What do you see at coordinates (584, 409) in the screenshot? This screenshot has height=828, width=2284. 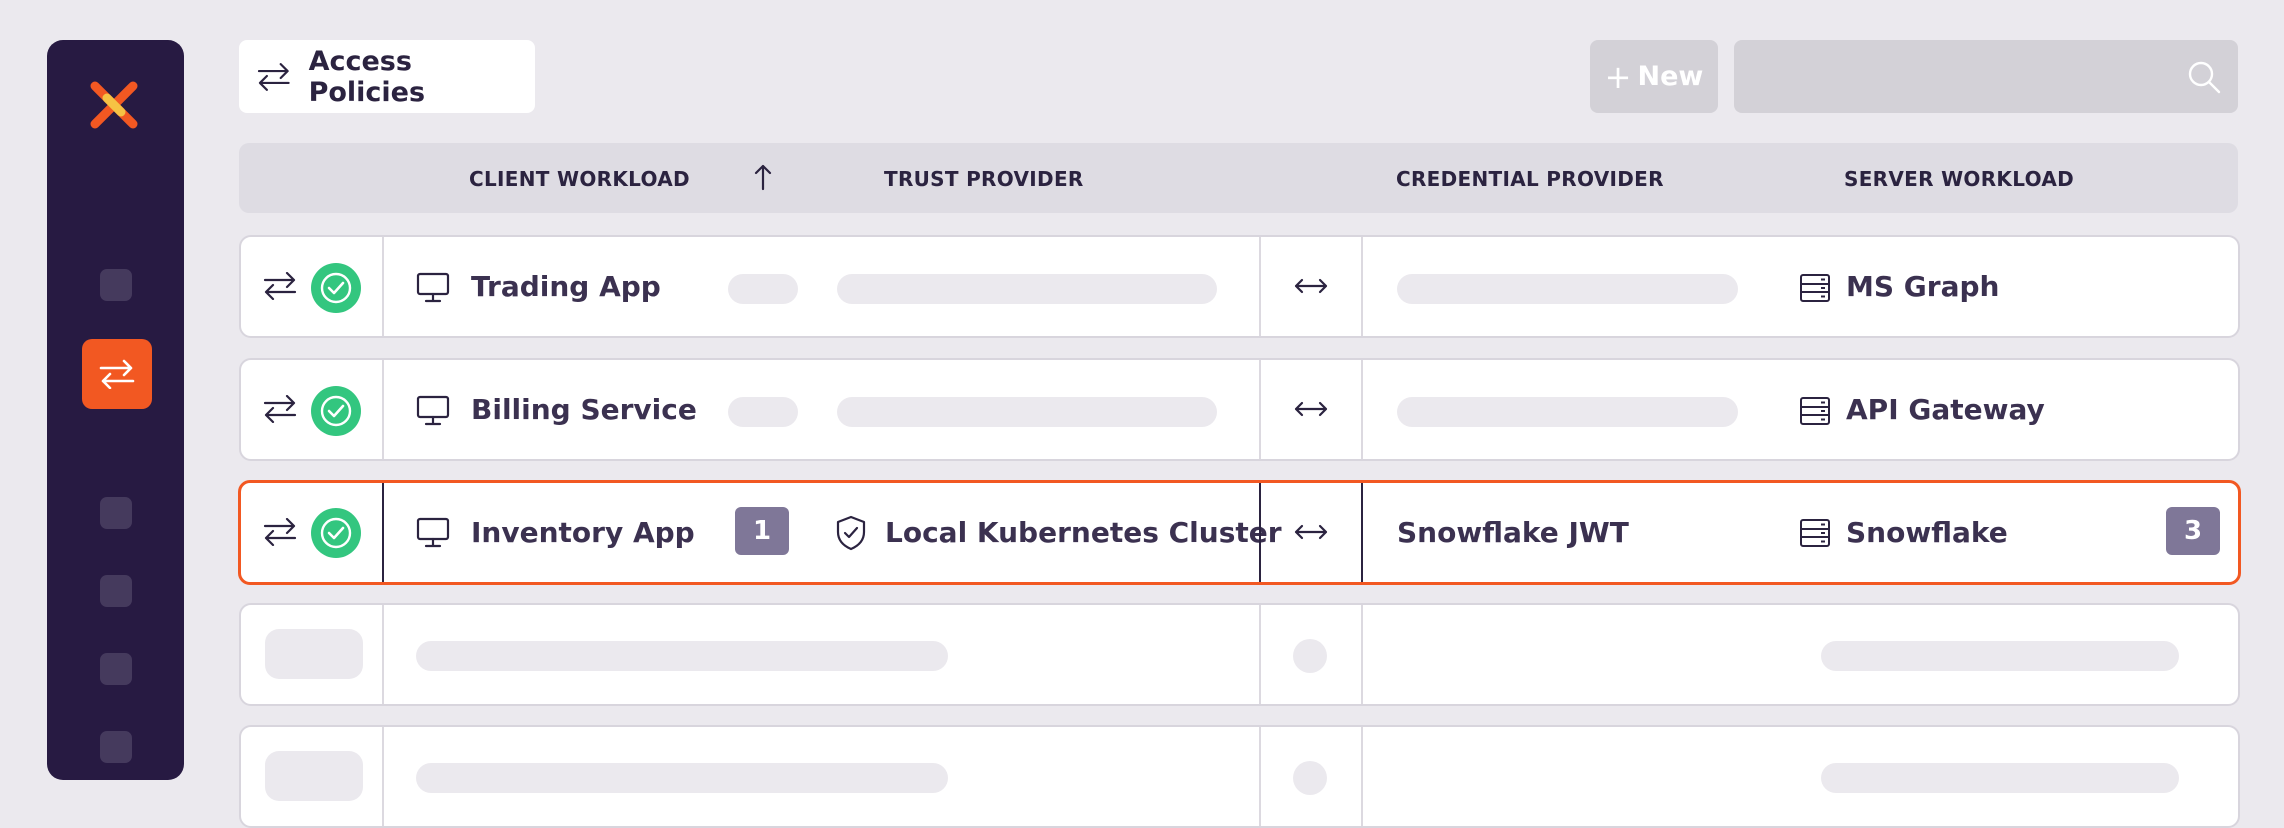 I see `client-workload-name: Billing Service` at bounding box center [584, 409].